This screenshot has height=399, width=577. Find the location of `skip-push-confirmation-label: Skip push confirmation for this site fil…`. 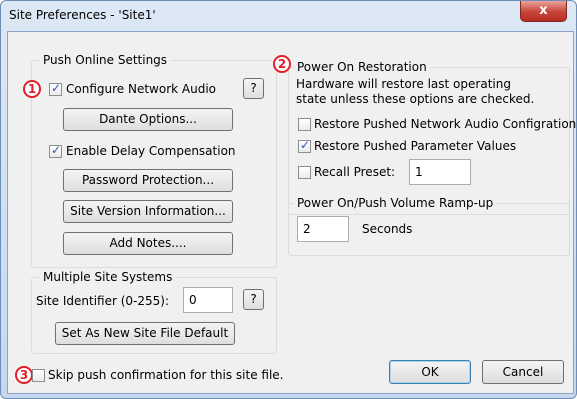

skip-push-confirmation-label: Skip push confirmation for this site fil… is located at coordinates (166, 375).